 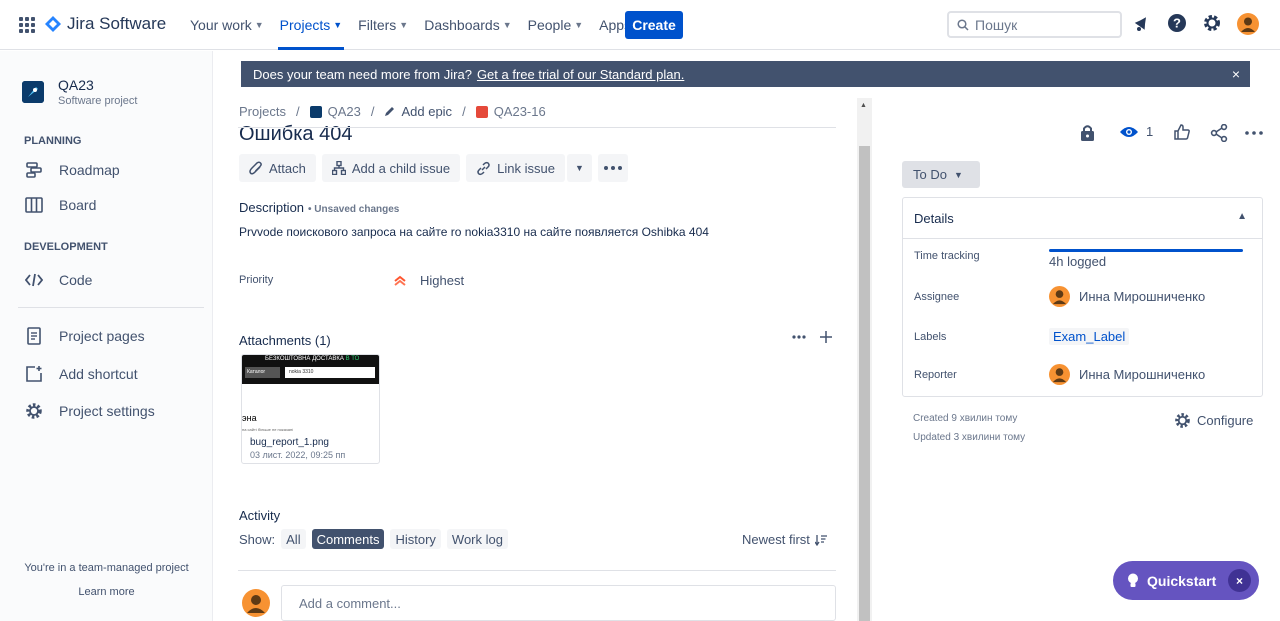 I want to click on nav-your-work: Your work ▼, so click(x=227, y=25).